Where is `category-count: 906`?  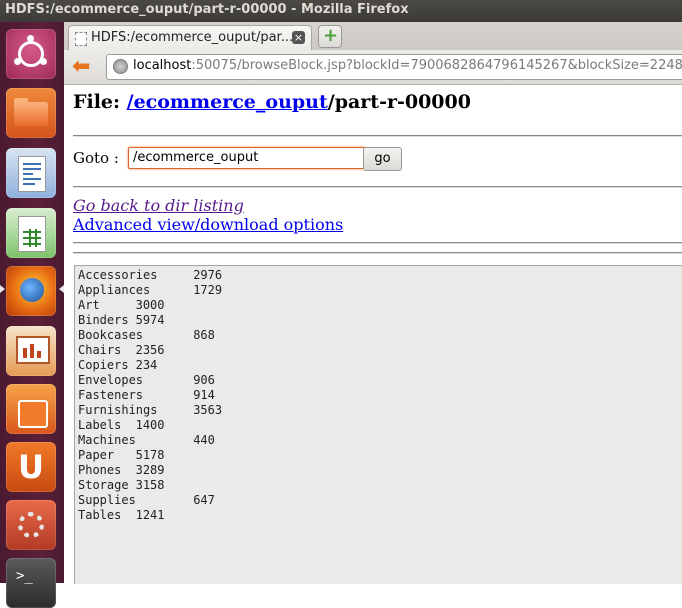 category-count: 906 is located at coordinates (204, 380).